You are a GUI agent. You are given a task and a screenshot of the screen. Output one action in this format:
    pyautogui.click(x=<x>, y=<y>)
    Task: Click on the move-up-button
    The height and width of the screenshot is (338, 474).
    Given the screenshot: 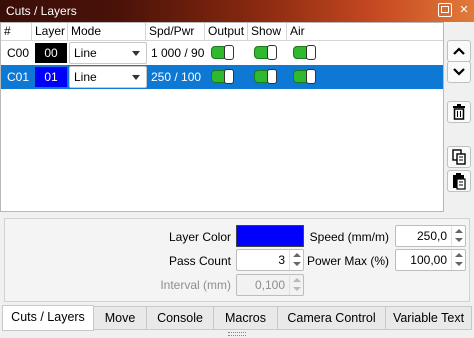 What is the action you would take?
    pyautogui.click(x=459, y=51)
    